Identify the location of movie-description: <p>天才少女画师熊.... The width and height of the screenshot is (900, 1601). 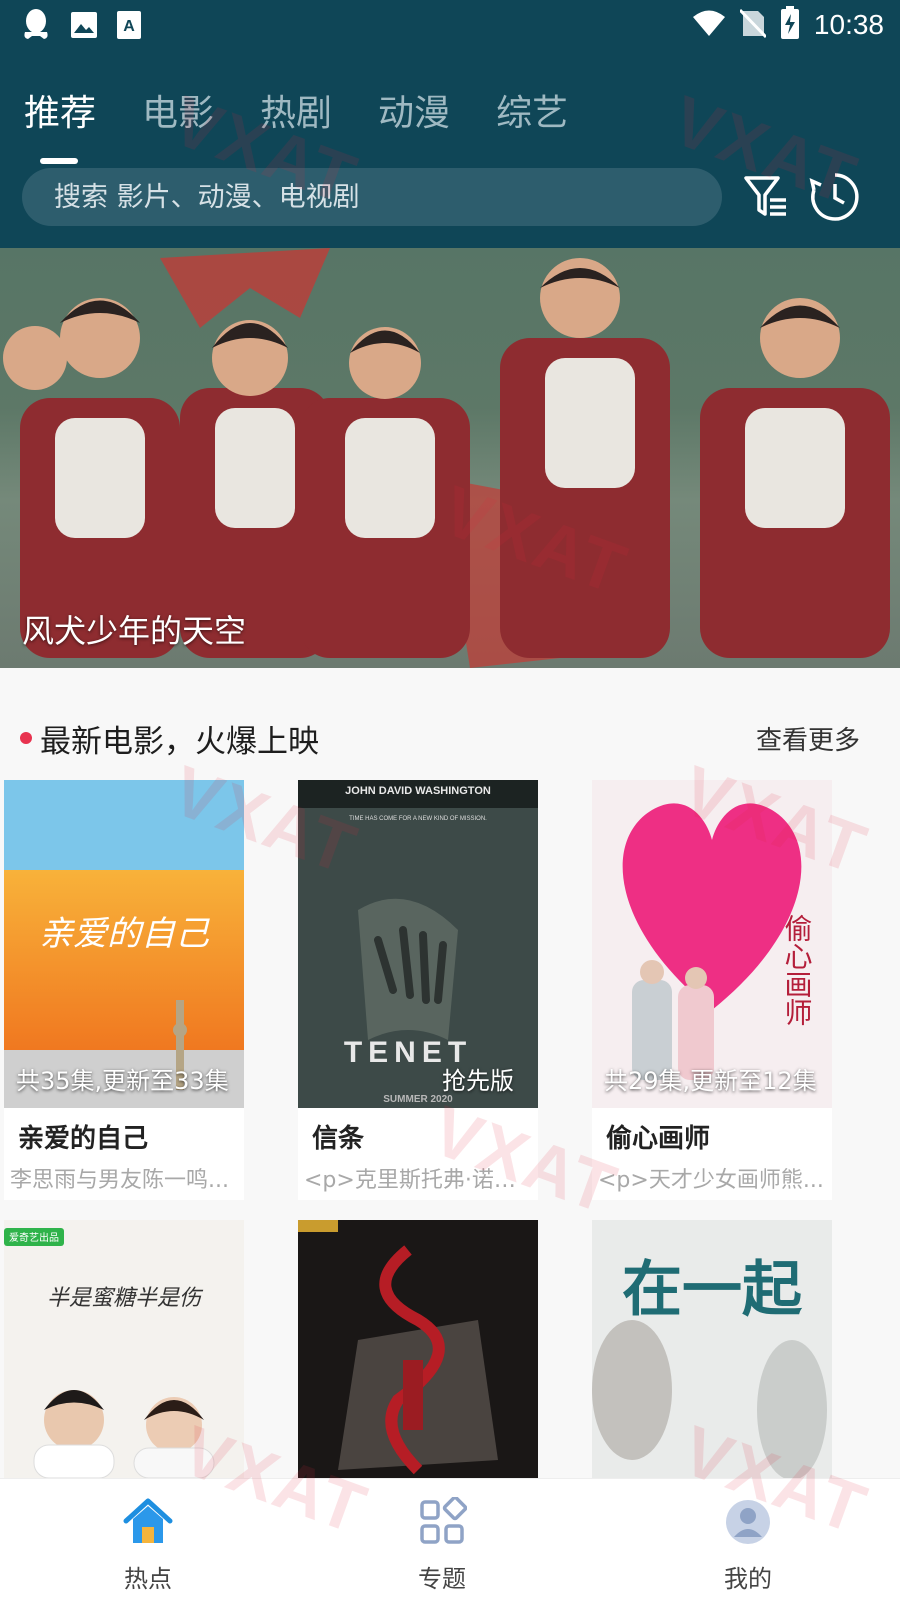
(711, 1180).